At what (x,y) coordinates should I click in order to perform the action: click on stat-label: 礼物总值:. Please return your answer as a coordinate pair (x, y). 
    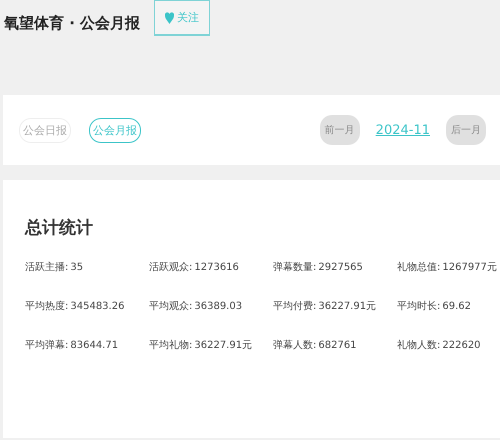
    Looking at the image, I should click on (418, 268).